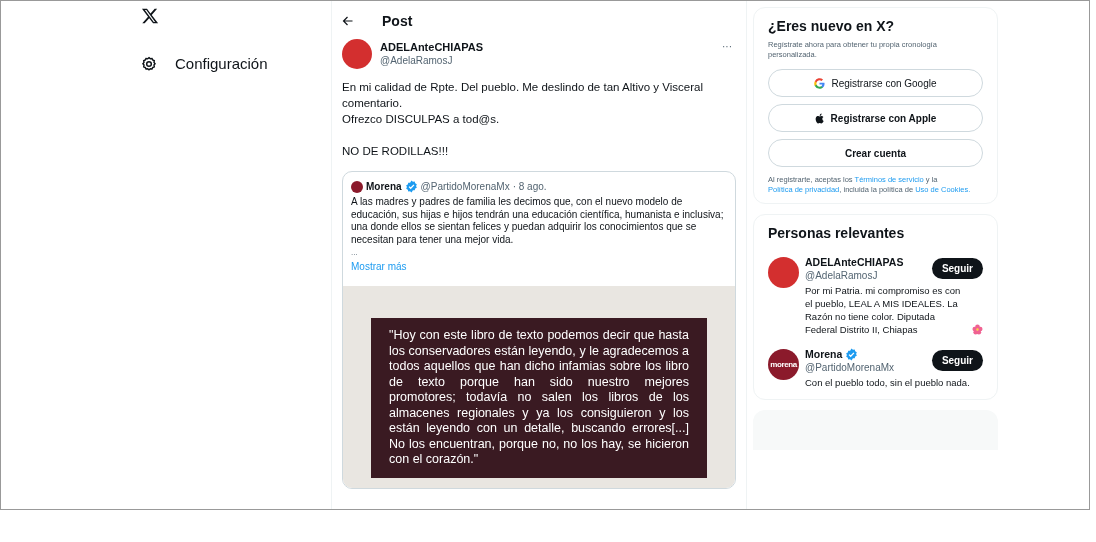  I want to click on page-title: Post, so click(397, 21).